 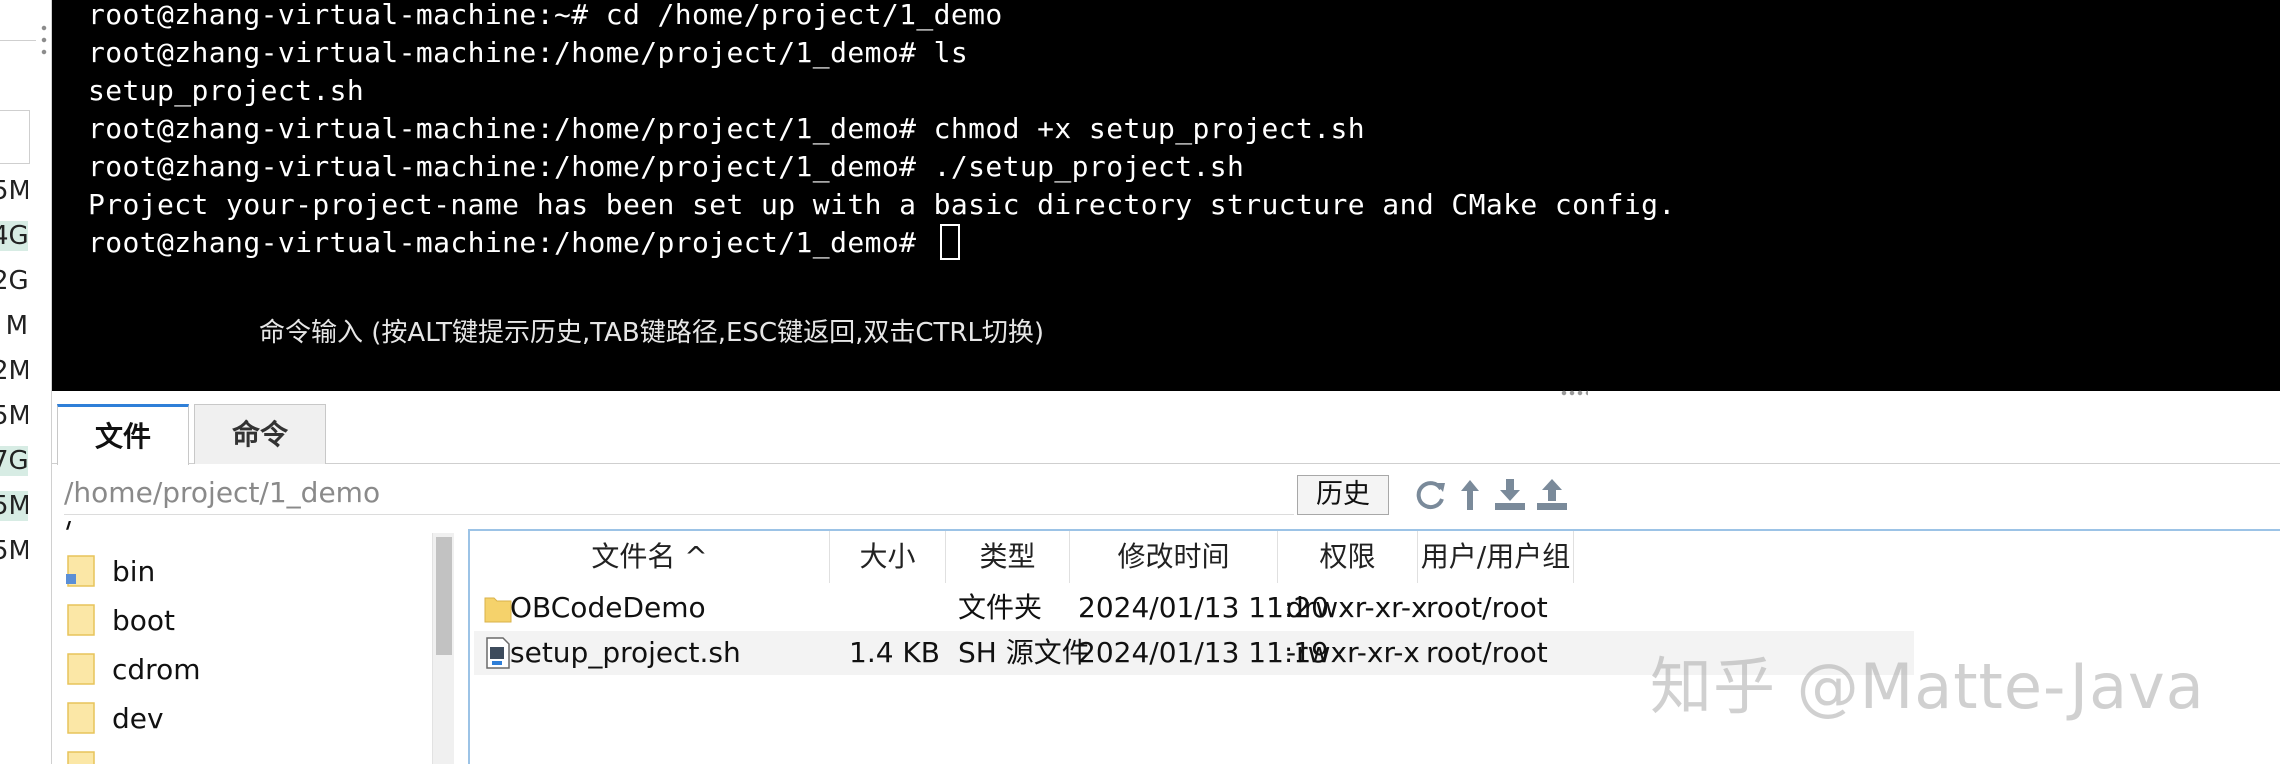 What do you see at coordinates (256, 530) in the screenshot?
I see `tree-root: /` at bounding box center [256, 530].